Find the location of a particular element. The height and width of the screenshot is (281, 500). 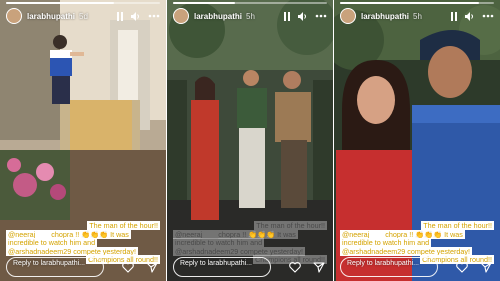

story-timestamp: 5d is located at coordinates (83, 16).